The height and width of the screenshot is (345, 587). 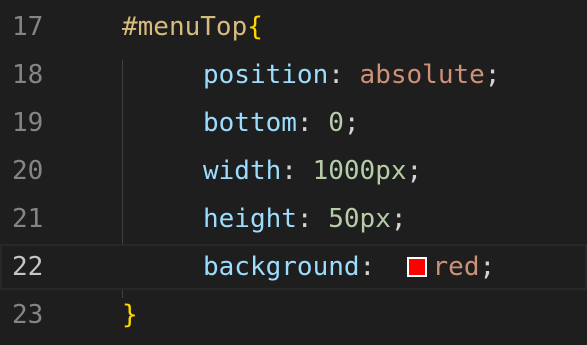 What do you see at coordinates (344, 219) in the screenshot?
I see `css-value: 50` at bounding box center [344, 219].